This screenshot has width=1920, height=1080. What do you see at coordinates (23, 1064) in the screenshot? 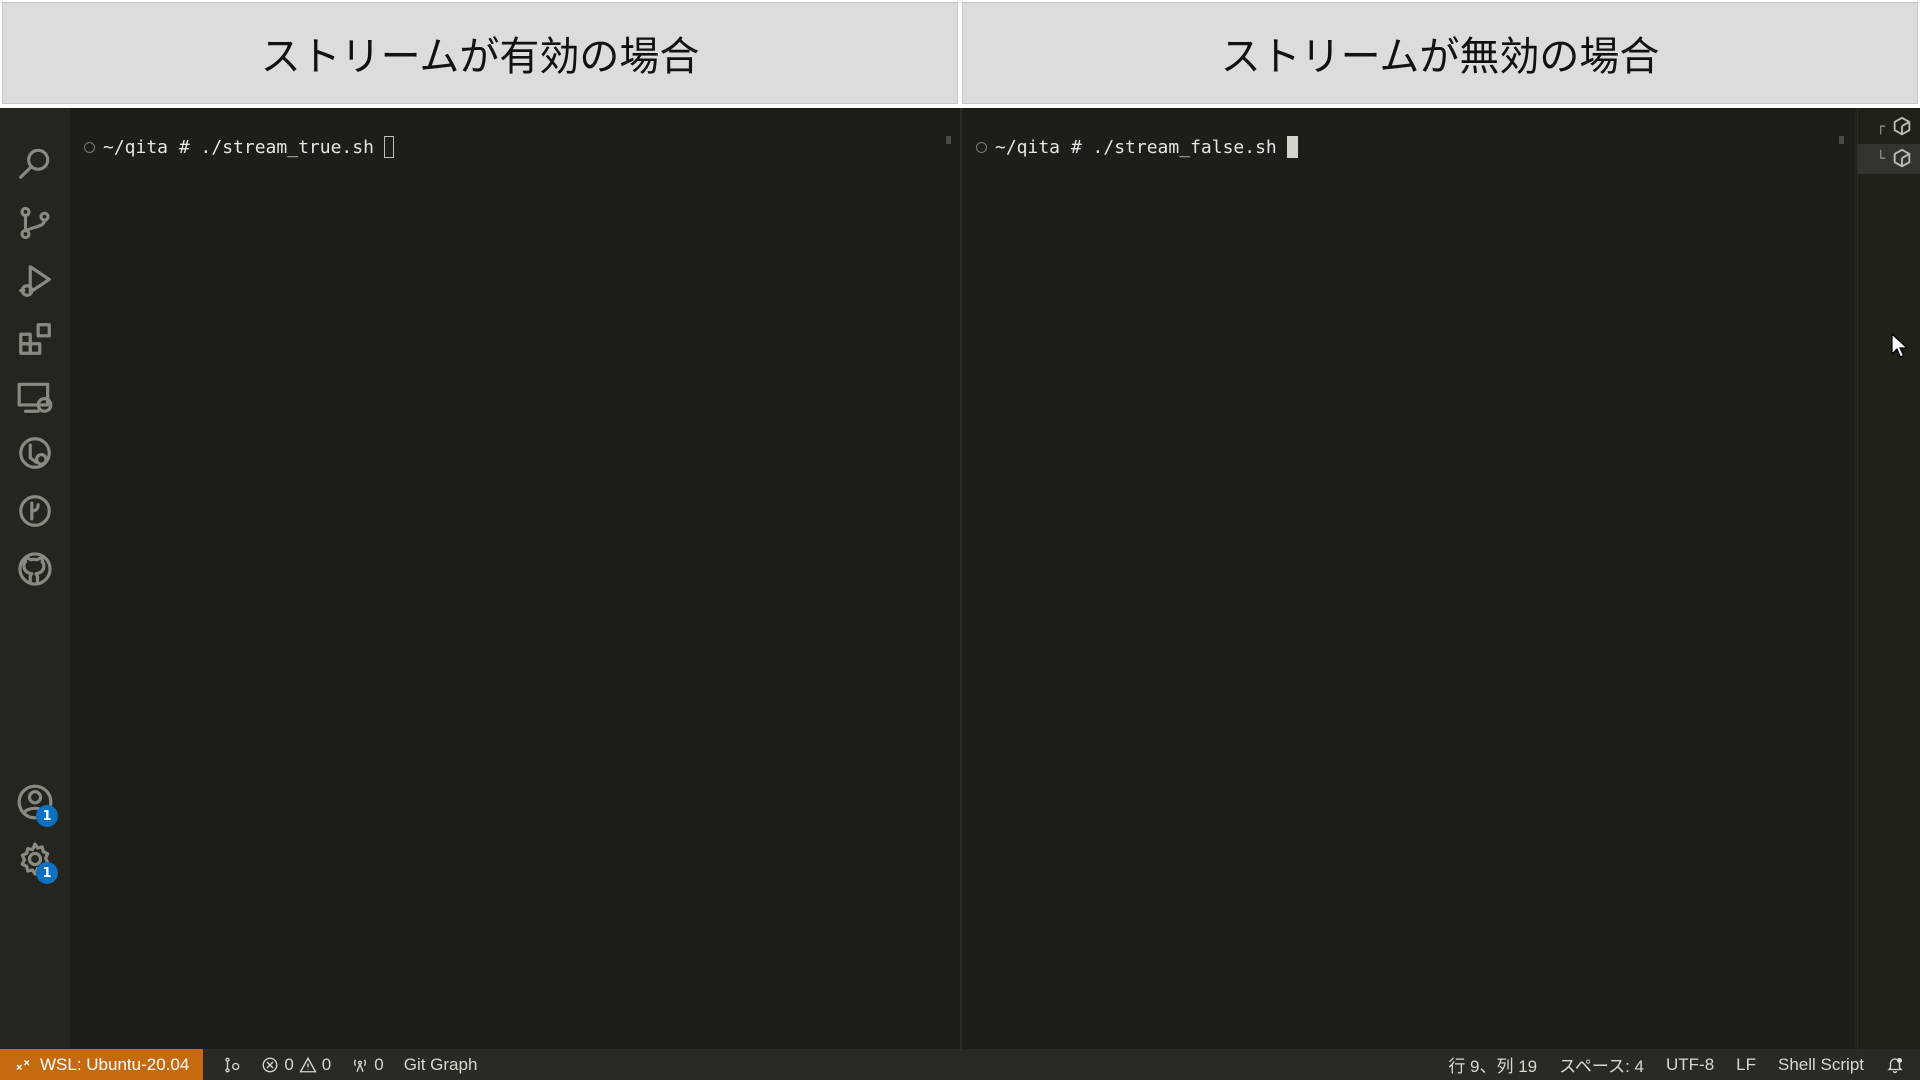
I see `remote-icon` at bounding box center [23, 1064].